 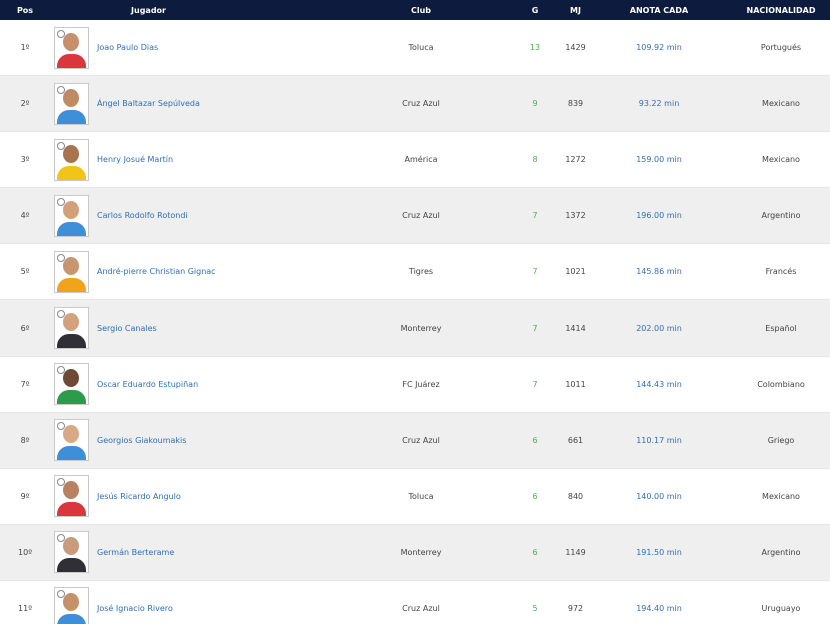 What do you see at coordinates (217, 159) in the screenshot?
I see `player-name-link: Henry Josué Martín` at bounding box center [217, 159].